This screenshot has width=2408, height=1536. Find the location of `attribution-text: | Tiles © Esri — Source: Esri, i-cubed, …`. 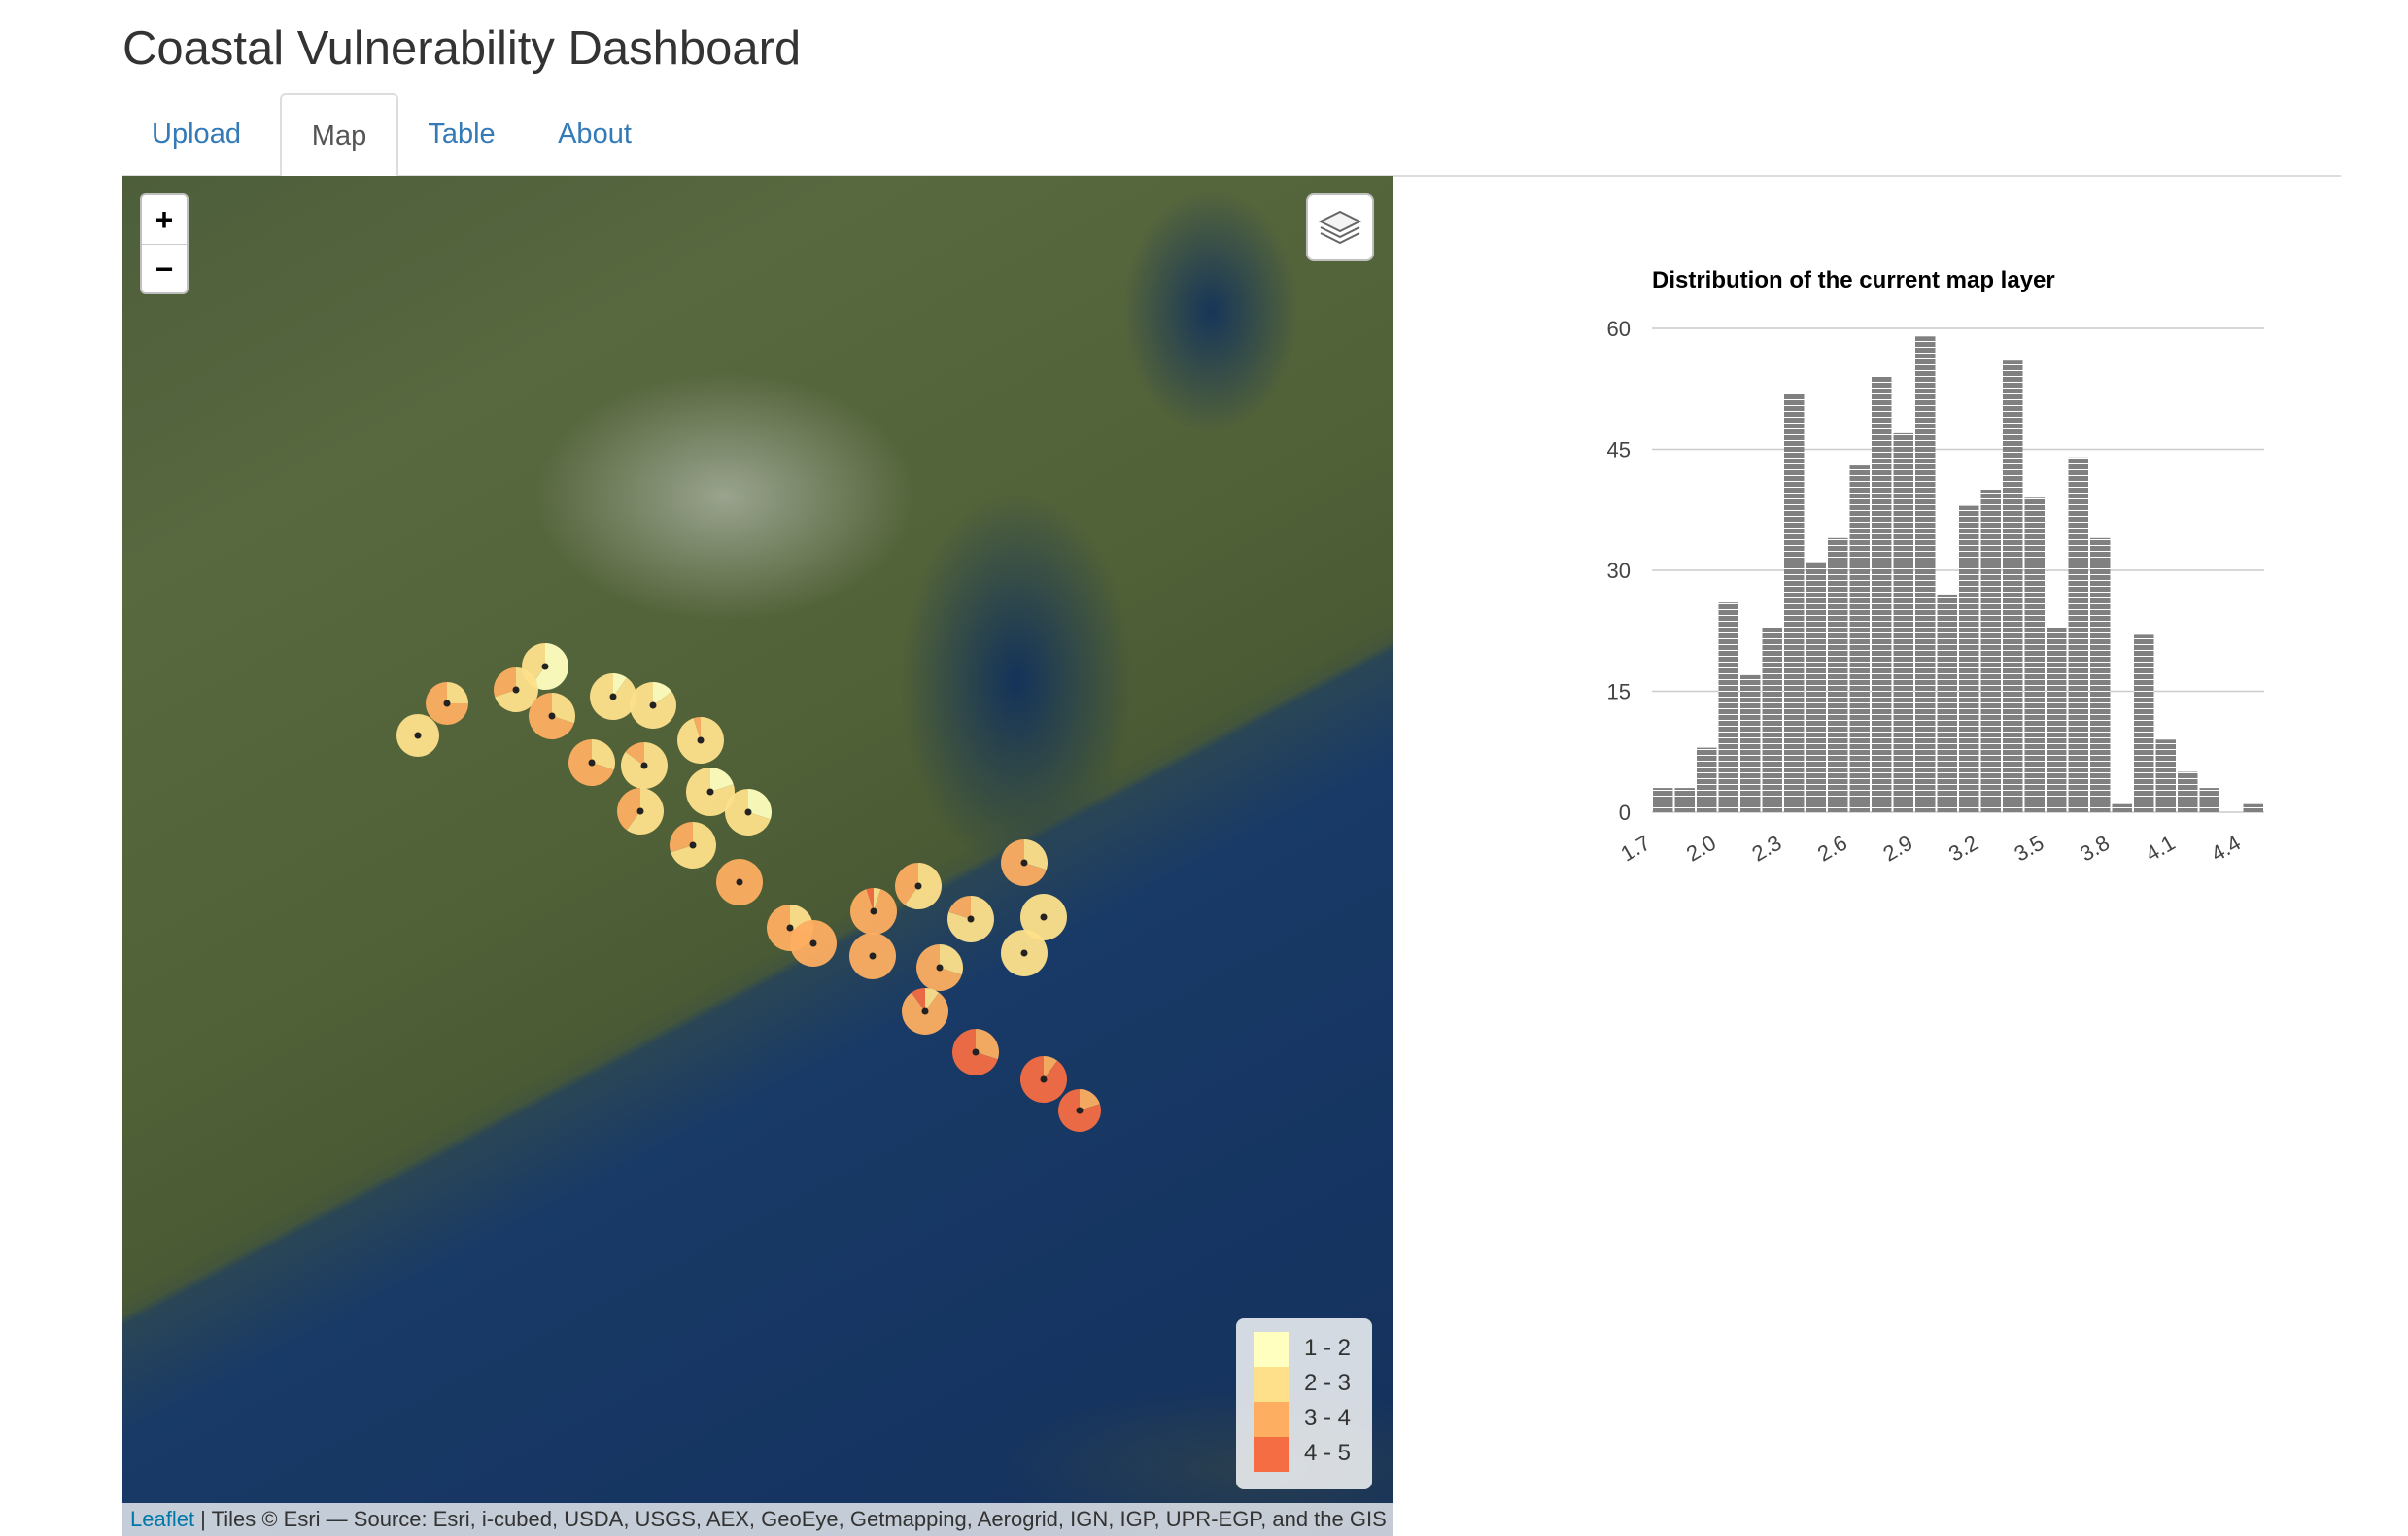

attribution-text: | Tiles © Esri — Source: Esri, i-cubed, … is located at coordinates (791, 1519).